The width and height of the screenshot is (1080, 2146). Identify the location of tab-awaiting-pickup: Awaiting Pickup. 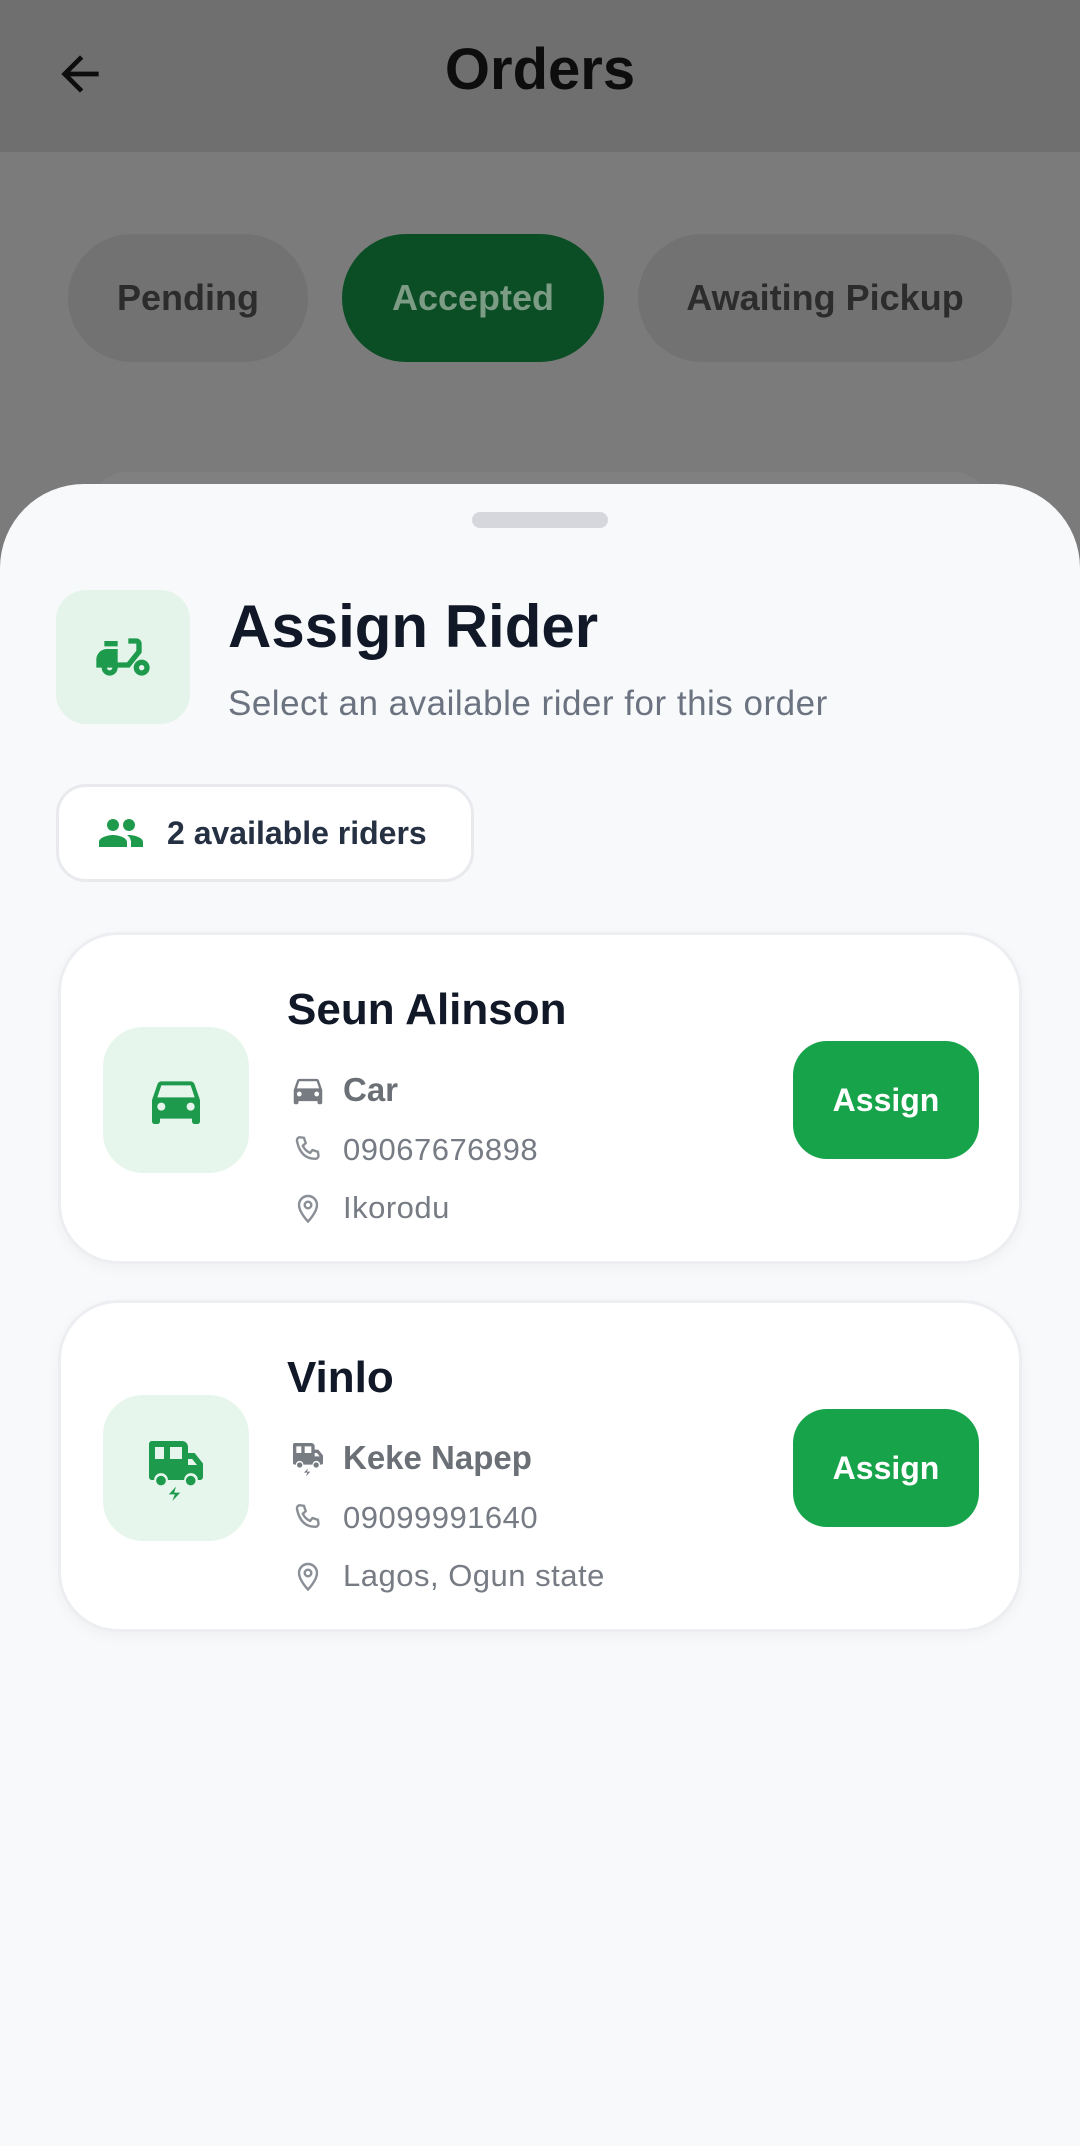
(825, 298).